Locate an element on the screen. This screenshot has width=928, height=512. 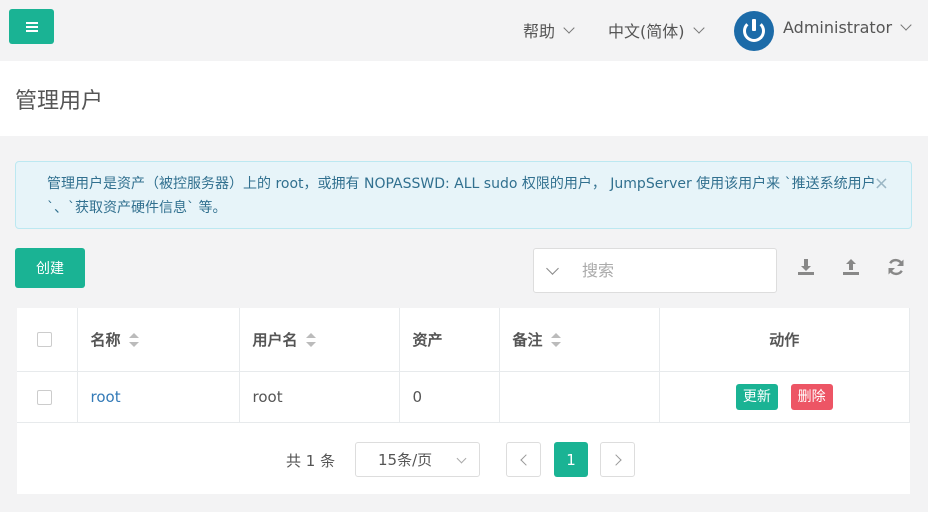
prev-page-button is located at coordinates (523, 459).